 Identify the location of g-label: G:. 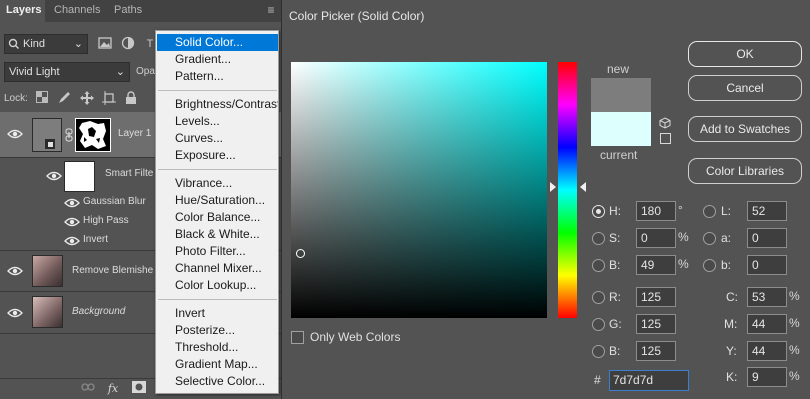
(615, 324).